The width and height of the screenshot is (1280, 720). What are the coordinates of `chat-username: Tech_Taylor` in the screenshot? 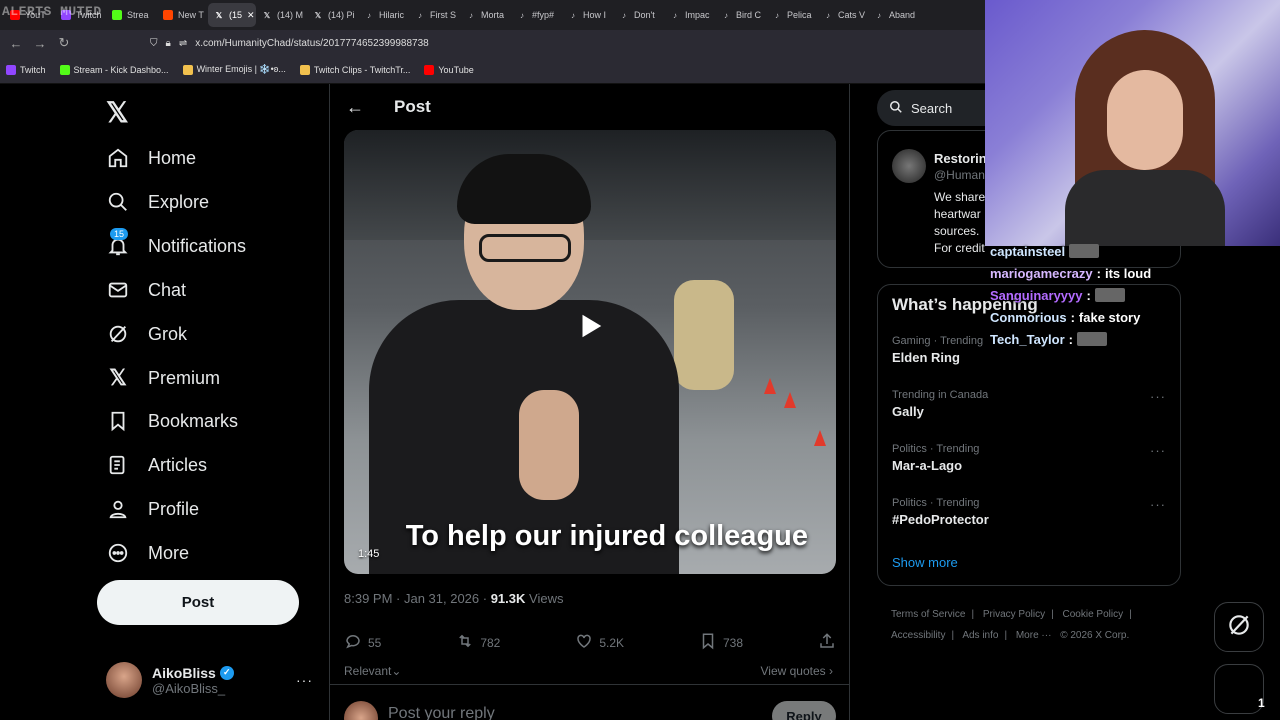 It's located at (1027, 339).